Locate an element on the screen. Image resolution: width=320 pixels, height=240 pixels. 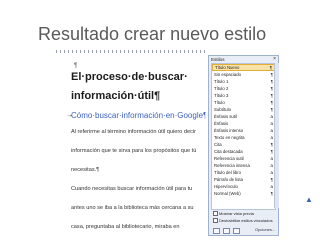
close-icon: × is located at coordinates (274, 59).